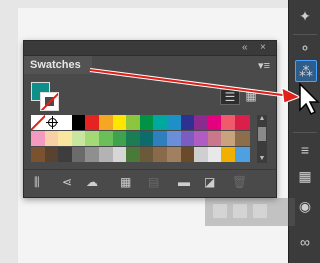 The width and height of the screenshot is (320, 263). Describe the element at coordinates (305, 48) in the screenshot. I see `share-icon: ⚬` at that location.